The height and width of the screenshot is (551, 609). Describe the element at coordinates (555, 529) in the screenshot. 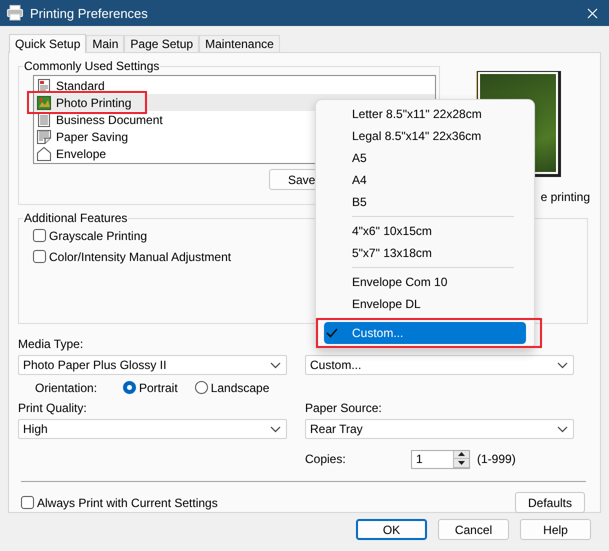

I see `dialog-button: Help` at that location.